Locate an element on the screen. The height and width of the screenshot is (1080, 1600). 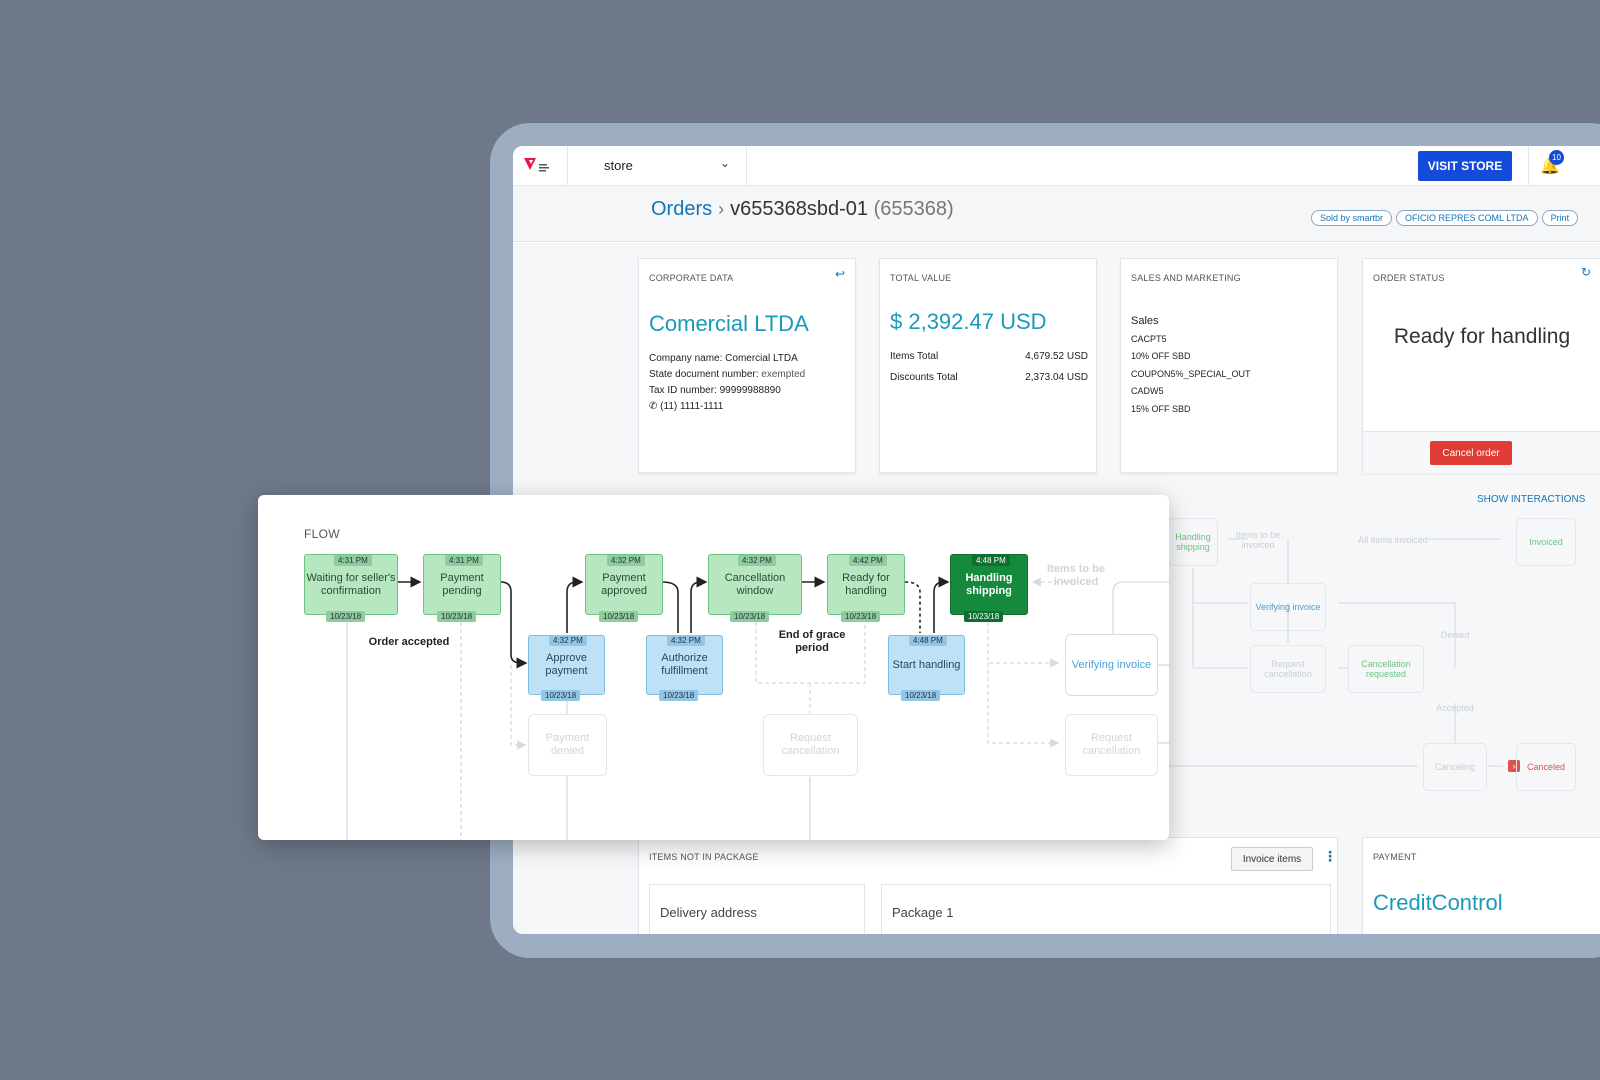
tag-seller: OFICIO REPRES COML LTDA is located at coordinates (1467, 218).